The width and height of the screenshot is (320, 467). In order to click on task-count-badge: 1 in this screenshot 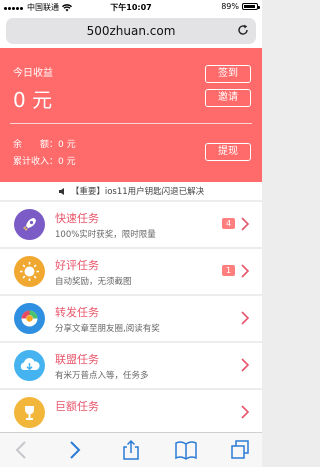, I will do `click(228, 270)`.